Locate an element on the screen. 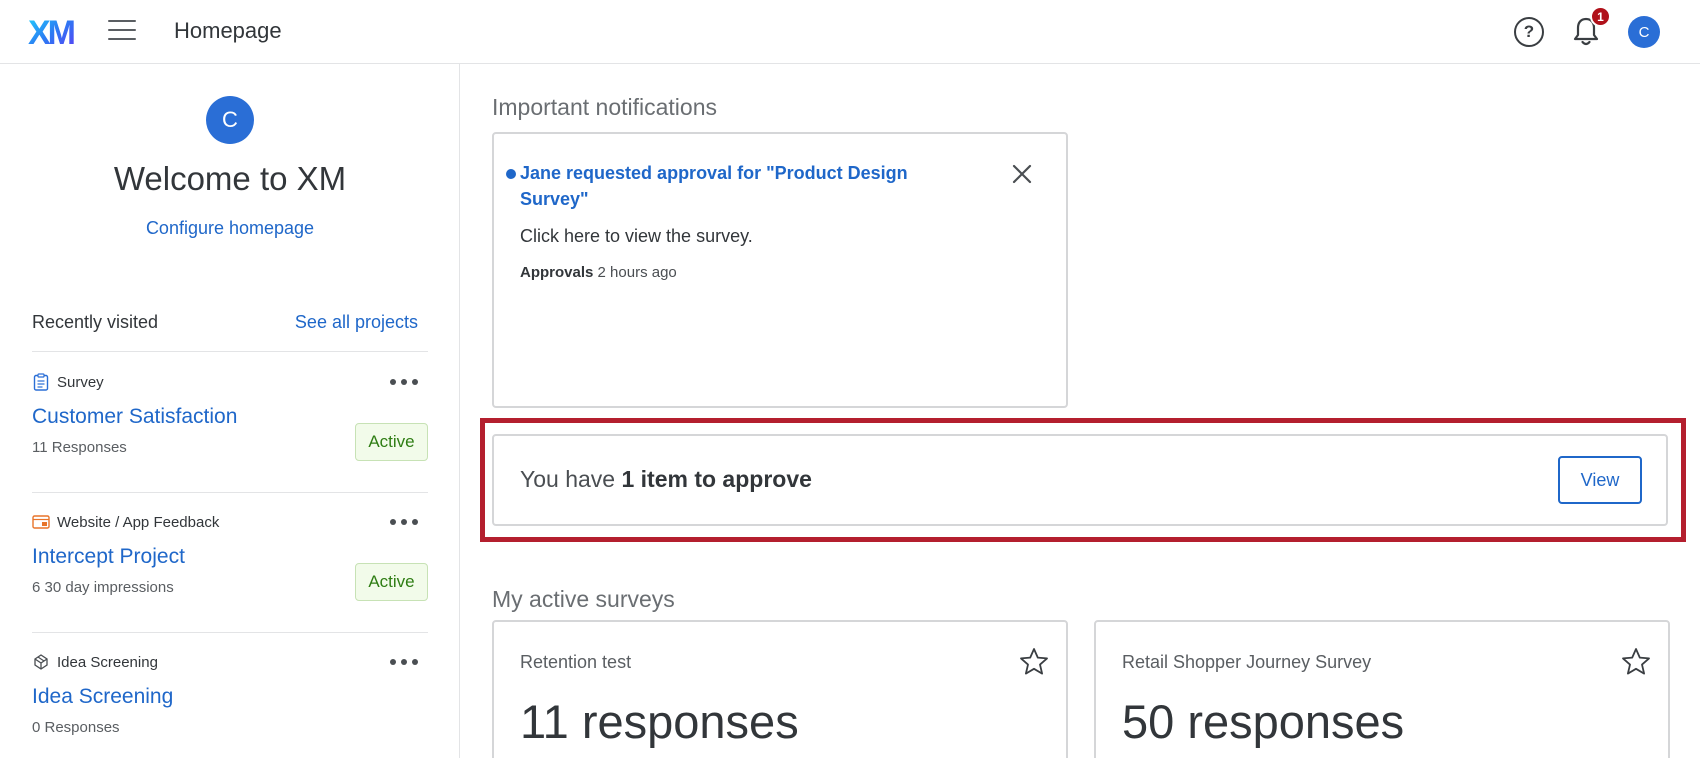  user-avatar: C is located at coordinates (1644, 32).